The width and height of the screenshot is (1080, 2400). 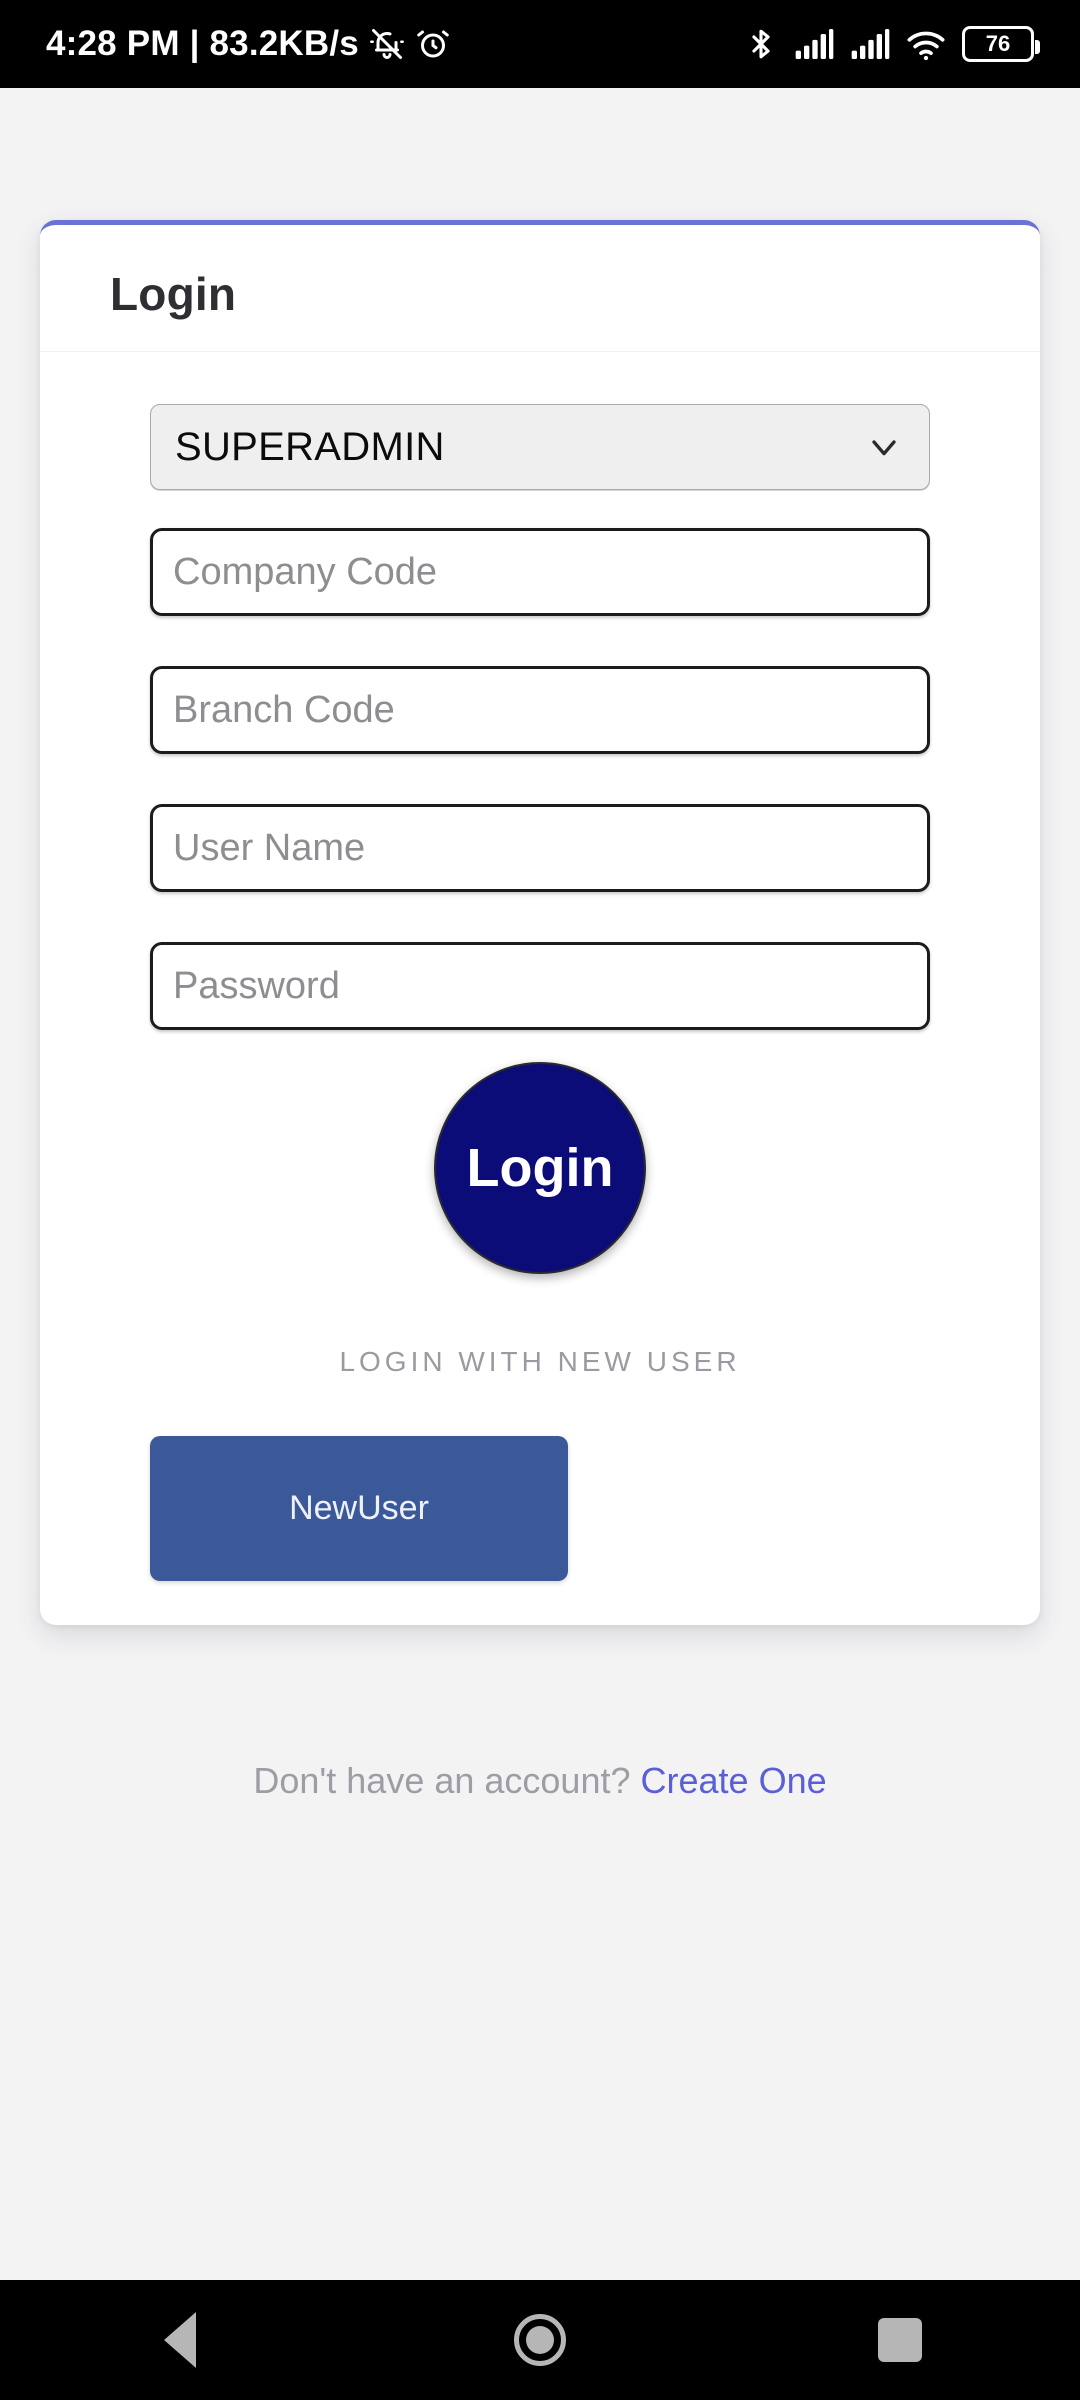 I want to click on battery-icon: 76, so click(x=1001, y=44).